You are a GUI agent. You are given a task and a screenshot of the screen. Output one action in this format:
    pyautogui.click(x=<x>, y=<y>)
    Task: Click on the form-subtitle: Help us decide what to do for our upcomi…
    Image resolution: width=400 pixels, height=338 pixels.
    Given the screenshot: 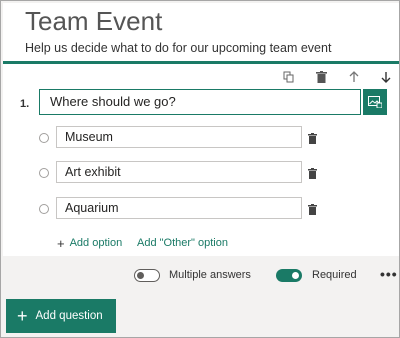 What is the action you would take?
    pyautogui.click(x=178, y=48)
    